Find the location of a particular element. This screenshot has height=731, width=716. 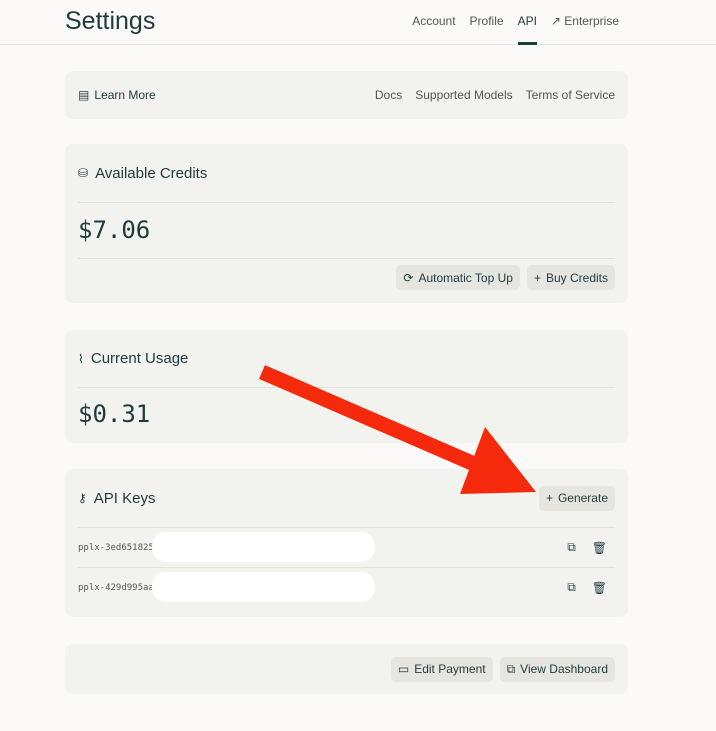

arrow-shaft is located at coordinates (375, 421).